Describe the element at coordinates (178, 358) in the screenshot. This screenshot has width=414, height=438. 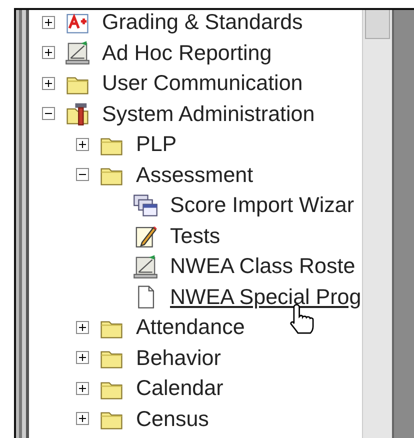
I see `tree-item: Behavior` at that location.